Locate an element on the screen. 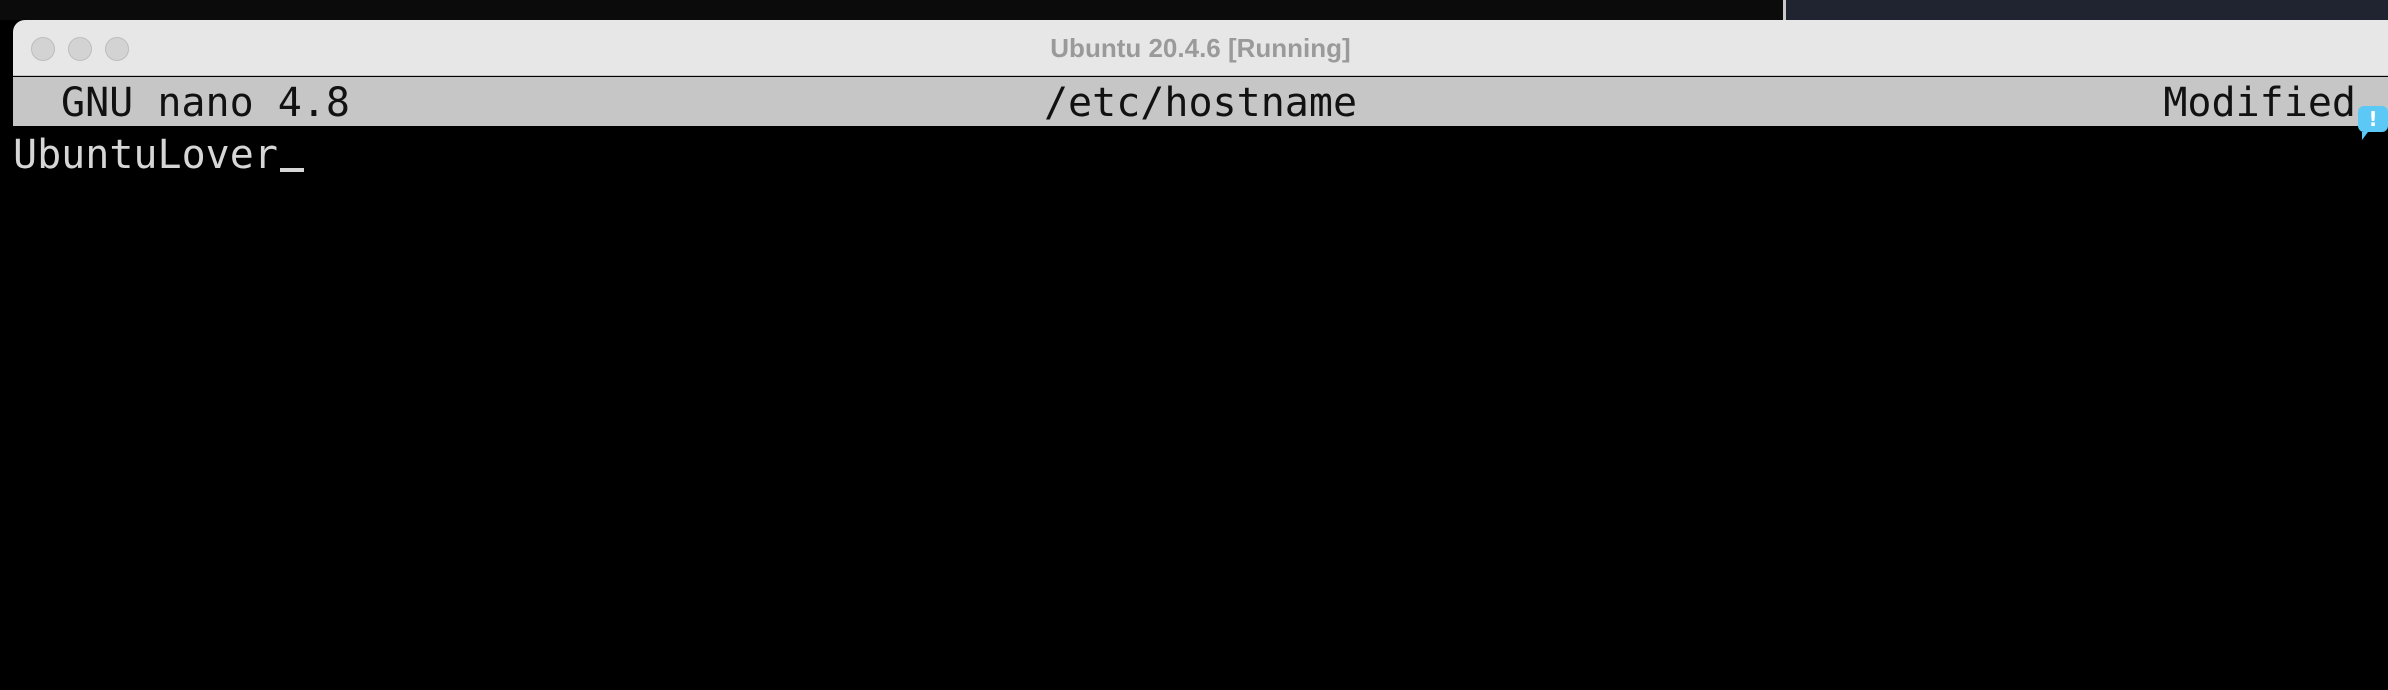 The height and width of the screenshot is (690, 2388). editor-line-text: UbuntuLover is located at coordinates (145, 155).